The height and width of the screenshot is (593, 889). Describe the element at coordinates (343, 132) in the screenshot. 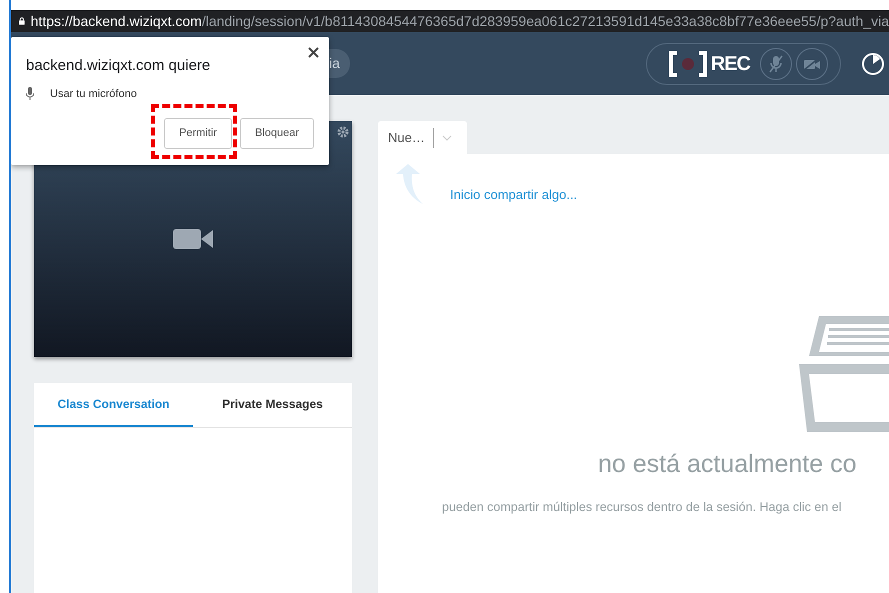

I see `settings-icon` at that location.